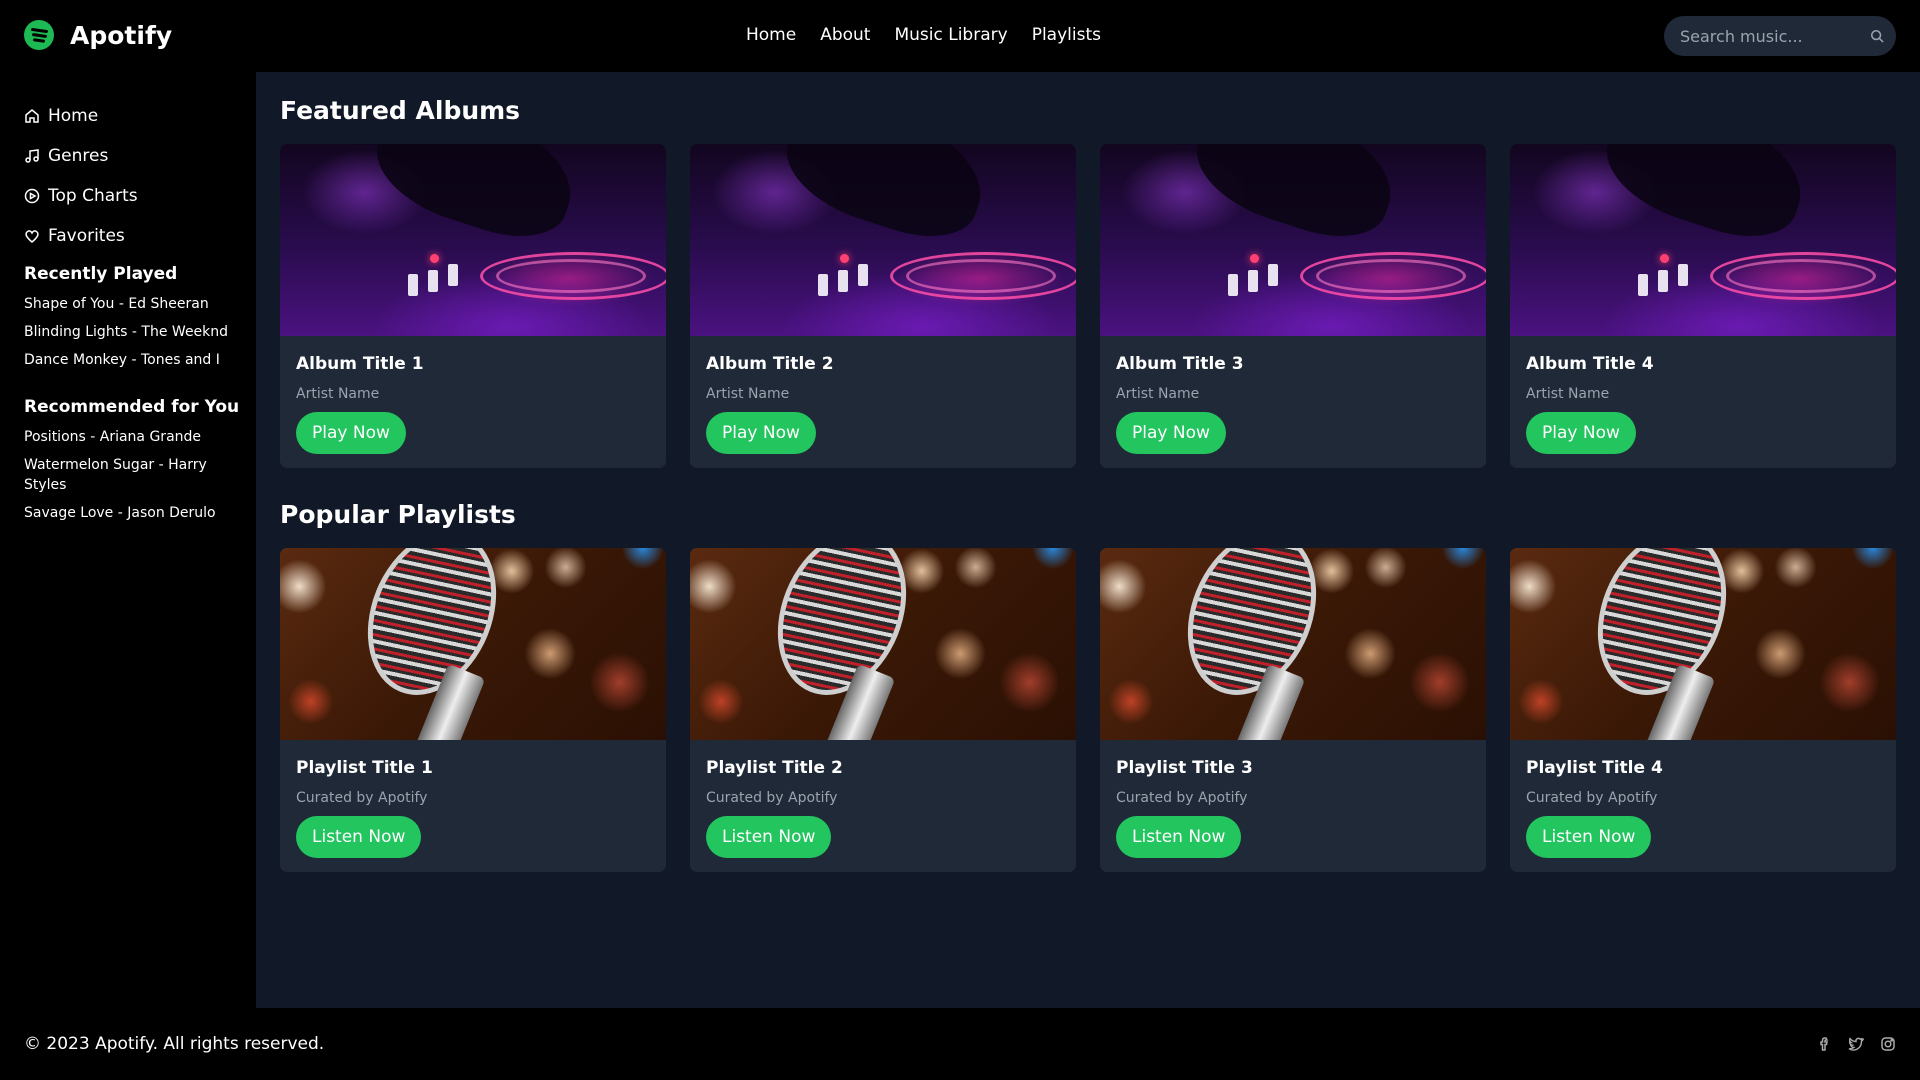 Image resolution: width=1920 pixels, height=1080 pixels. I want to click on footer: © 2023 Apotify. All rights reserved., so click(960, 1044).